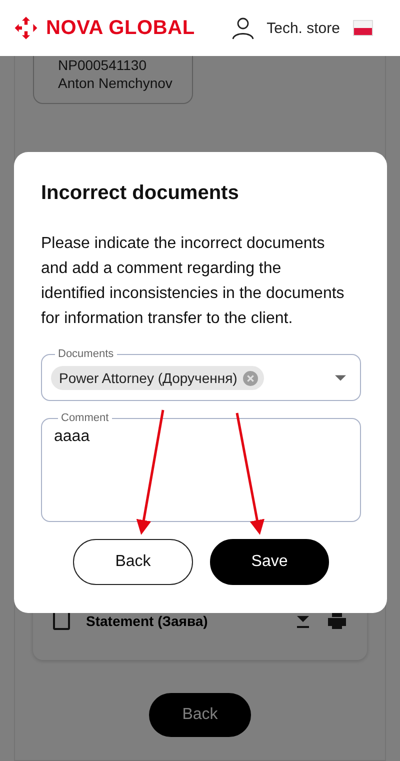 This screenshot has width=400, height=761. I want to click on logo-text: NOVA GLOBAL, so click(120, 28).